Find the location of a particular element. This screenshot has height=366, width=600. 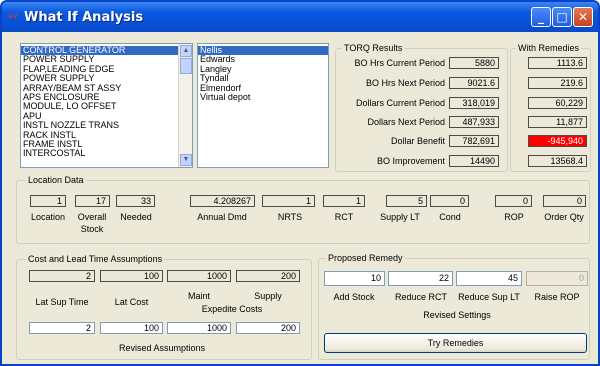

maint-current-field: 1000 is located at coordinates (199, 276).